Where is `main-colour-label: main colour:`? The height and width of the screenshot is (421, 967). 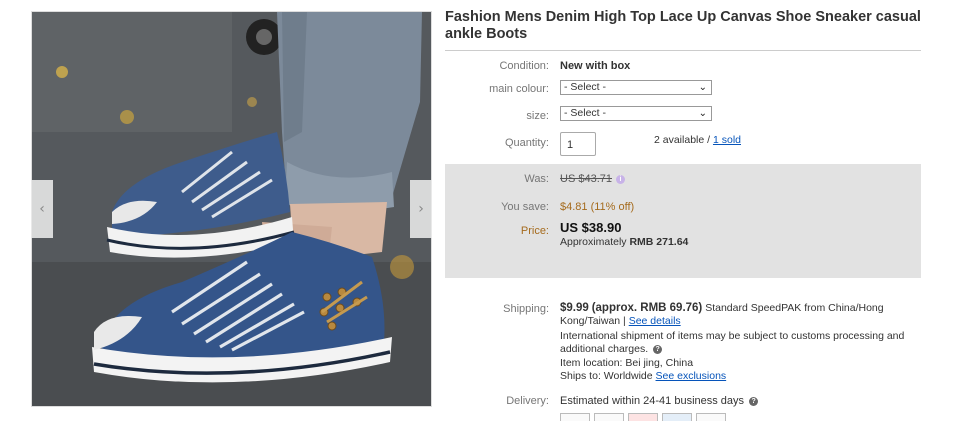
main-colour-label: main colour: is located at coordinates (519, 89).